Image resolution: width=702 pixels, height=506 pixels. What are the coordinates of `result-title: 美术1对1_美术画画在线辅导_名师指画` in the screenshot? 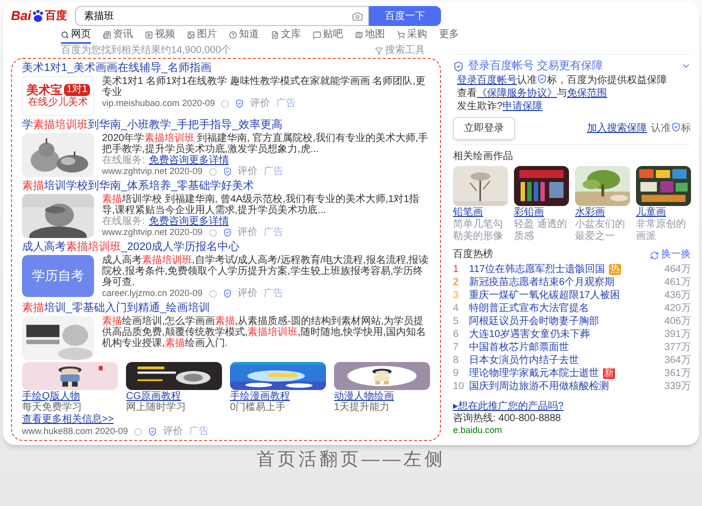 It's located at (226, 68).